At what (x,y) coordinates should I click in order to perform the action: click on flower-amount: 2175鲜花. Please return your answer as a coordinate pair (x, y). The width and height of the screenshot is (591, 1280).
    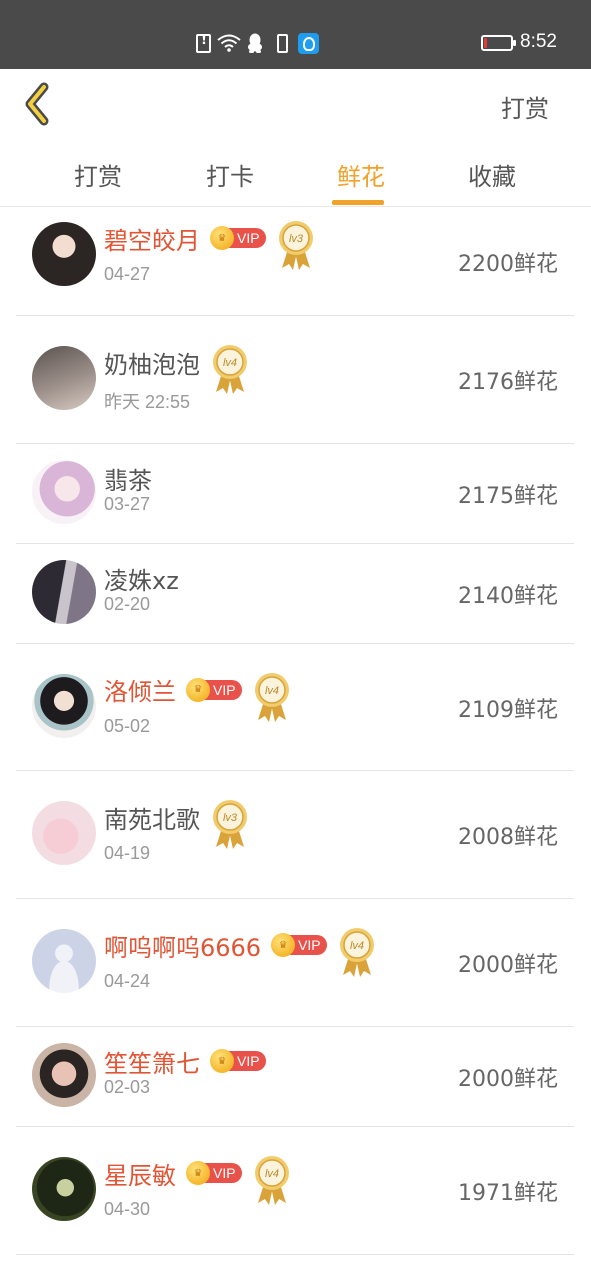
    Looking at the image, I should click on (508, 496).